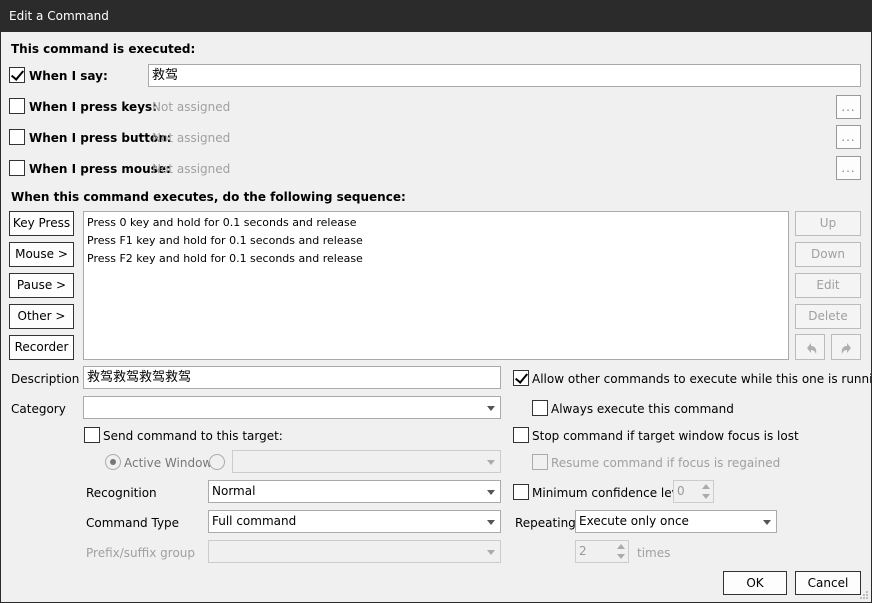 This screenshot has width=872, height=603. Describe the element at coordinates (17, 106) in the screenshot. I see `keys-checkbox` at that location.